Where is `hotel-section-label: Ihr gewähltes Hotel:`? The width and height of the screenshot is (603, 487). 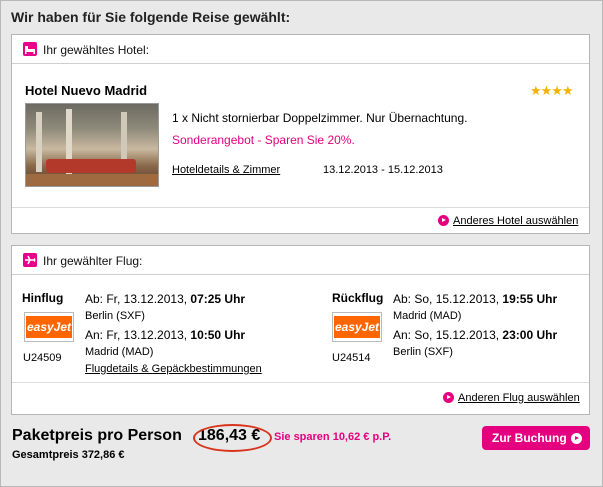 hotel-section-label: Ihr gewähltes Hotel: is located at coordinates (96, 50).